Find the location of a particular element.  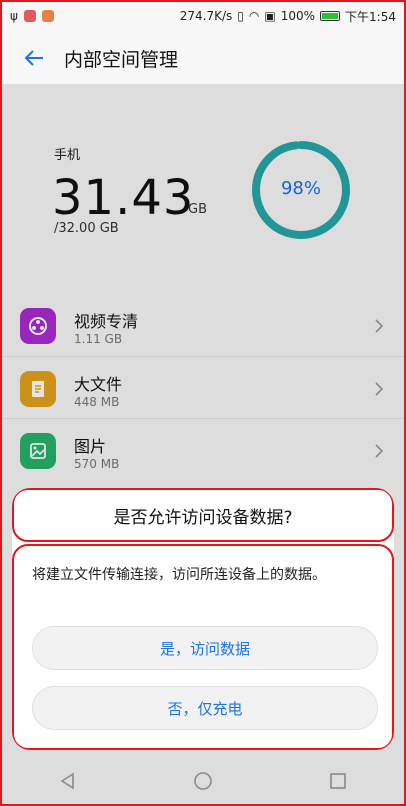

sim-icon: ▣ is located at coordinates (270, 16).